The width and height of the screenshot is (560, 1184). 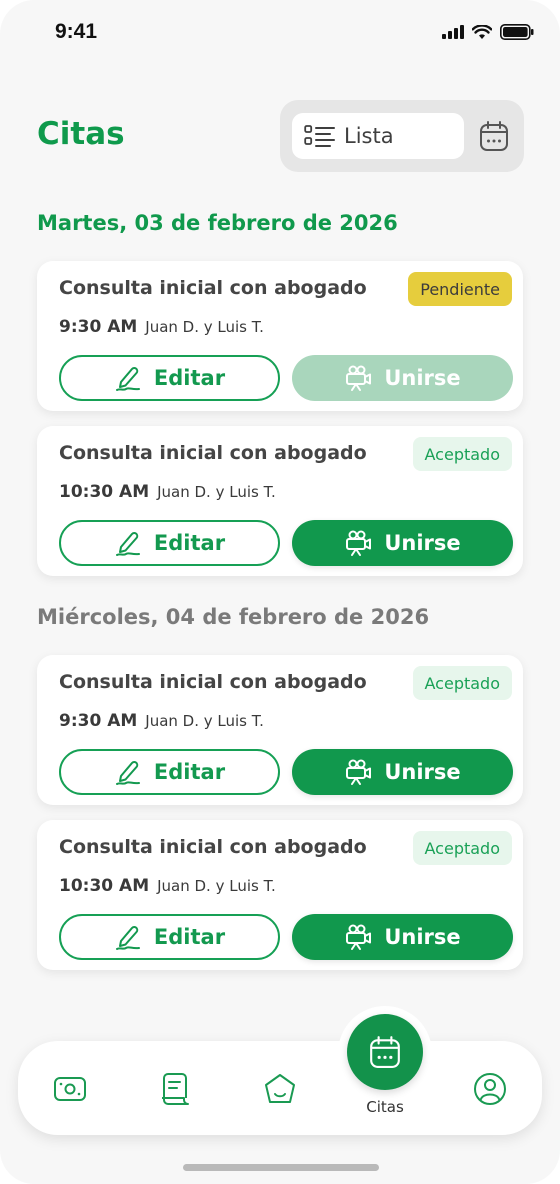 What do you see at coordinates (369, 136) in the screenshot?
I see `list-view-label: Lista` at bounding box center [369, 136].